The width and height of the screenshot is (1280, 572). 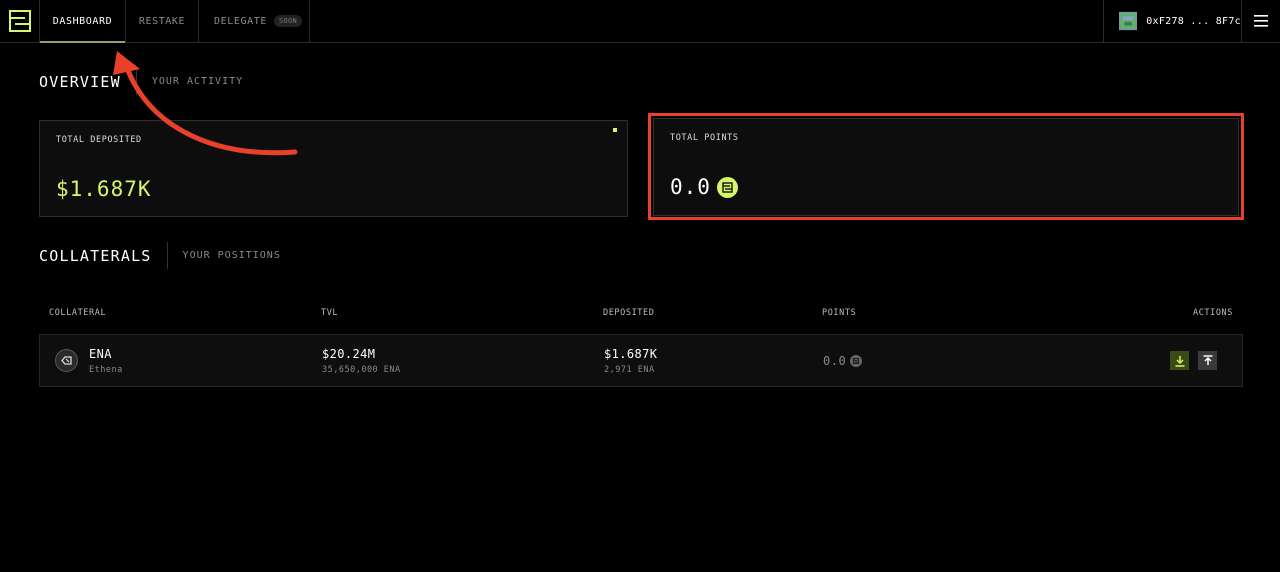 What do you see at coordinates (629, 370) in the screenshot?
I see `deposited-amount: 2,971 ENA` at bounding box center [629, 370].